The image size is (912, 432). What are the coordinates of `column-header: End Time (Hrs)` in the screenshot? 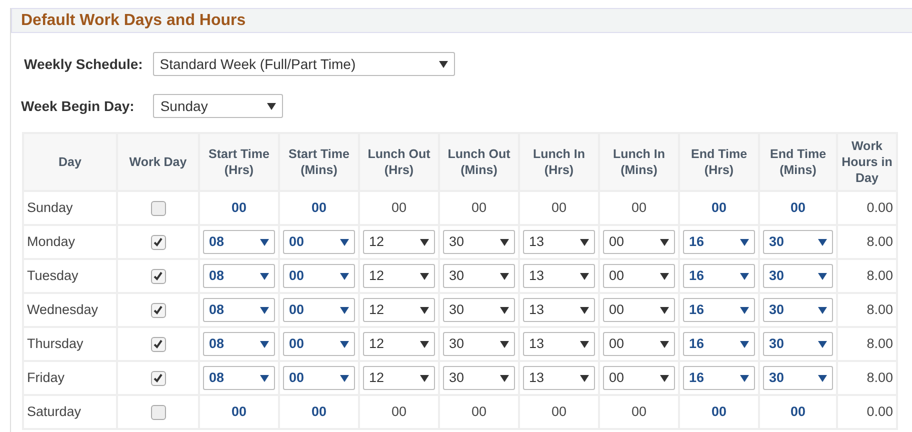 It's located at (719, 162).